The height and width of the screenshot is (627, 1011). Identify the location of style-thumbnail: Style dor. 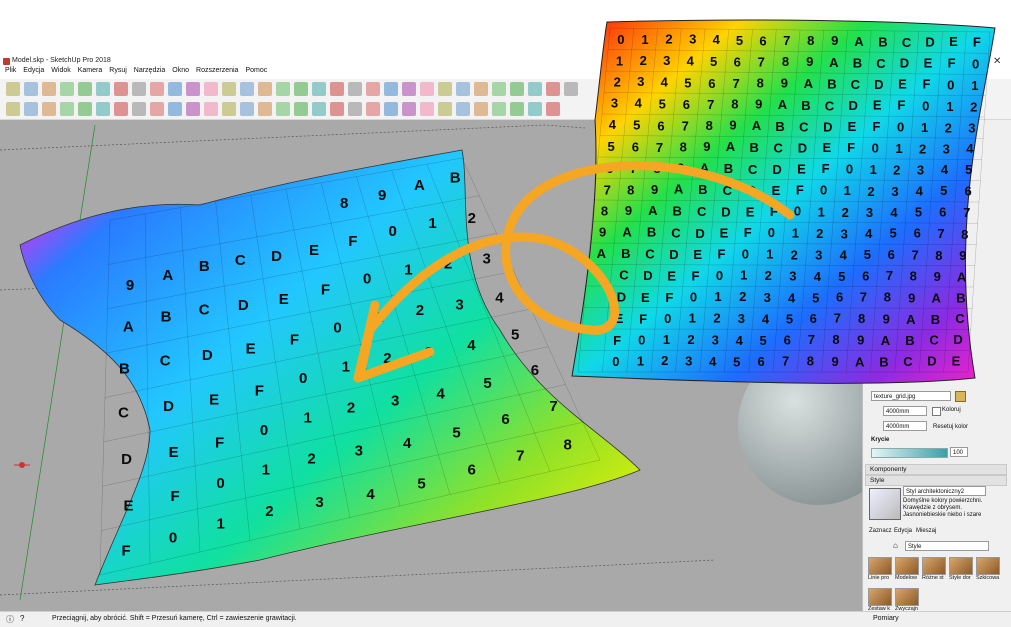
(961, 571).